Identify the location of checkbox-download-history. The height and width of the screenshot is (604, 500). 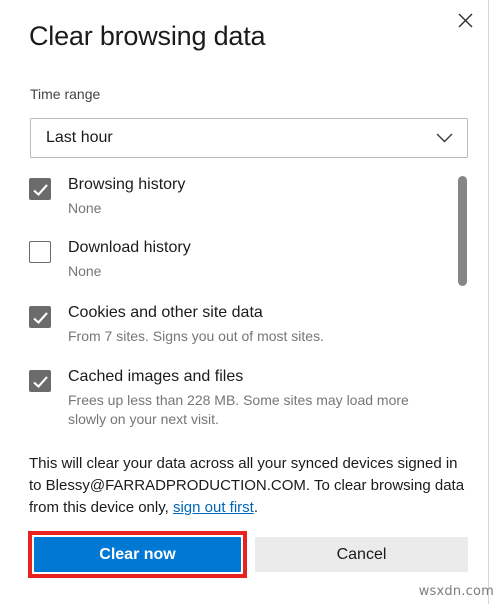
(40, 252).